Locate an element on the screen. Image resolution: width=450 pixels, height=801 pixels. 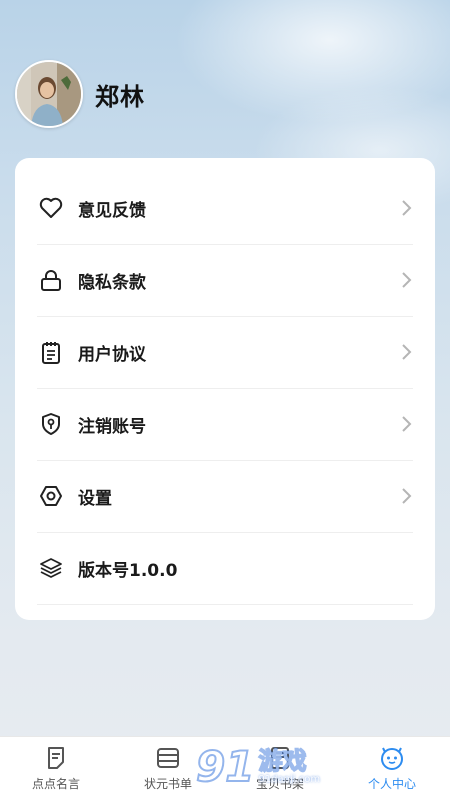
menu-item-delete-account: 注销账号 is located at coordinates (225, 424).